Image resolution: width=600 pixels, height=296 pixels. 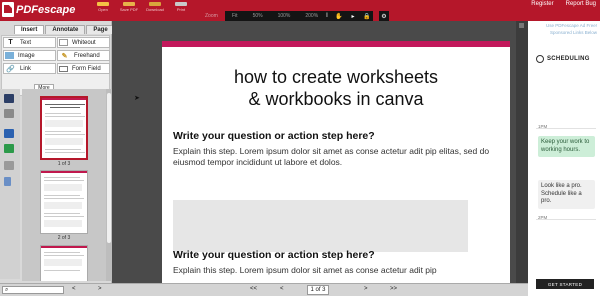 What do you see at coordinates (181, 9) in the screenshot?
I see `print-tool-label: Print` at bounding box center [181, 9].